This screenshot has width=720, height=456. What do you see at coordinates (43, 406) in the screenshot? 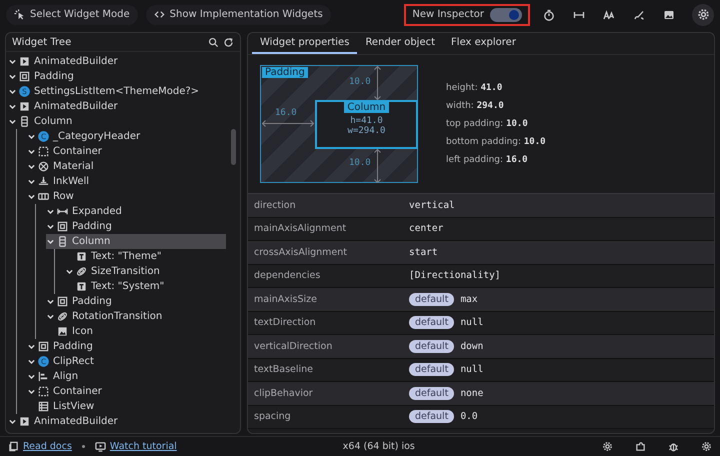
I see `list-icon` at bounding box center [43, 406].